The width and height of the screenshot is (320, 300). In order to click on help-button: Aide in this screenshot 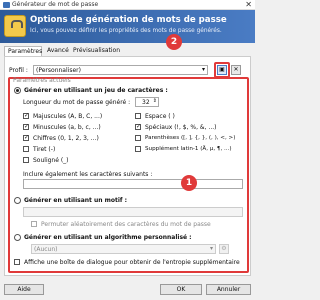, I will do `click(24, 289)`.